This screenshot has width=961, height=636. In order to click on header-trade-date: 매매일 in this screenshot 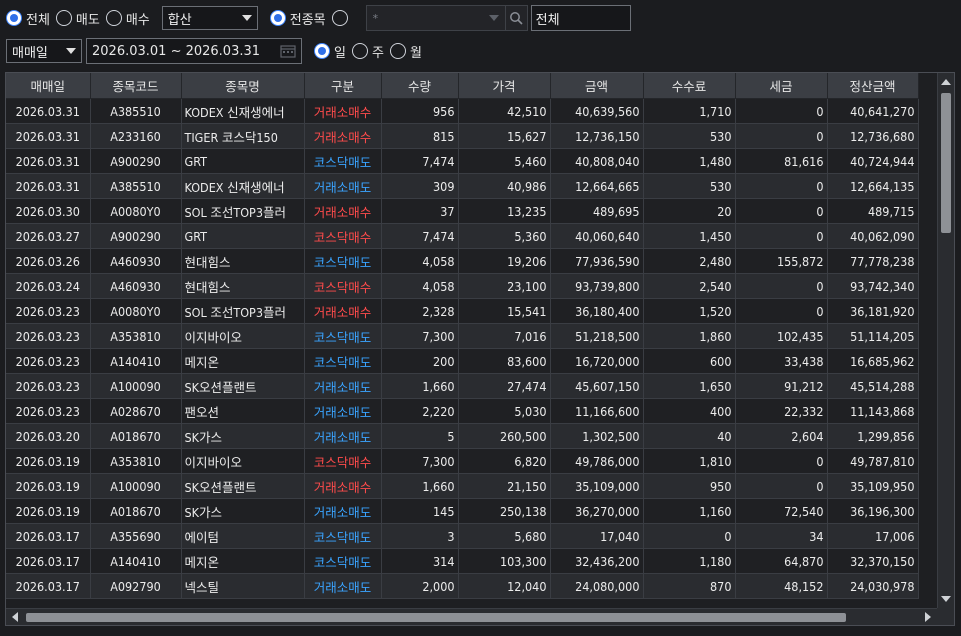, I will do `click(48, 86)`.